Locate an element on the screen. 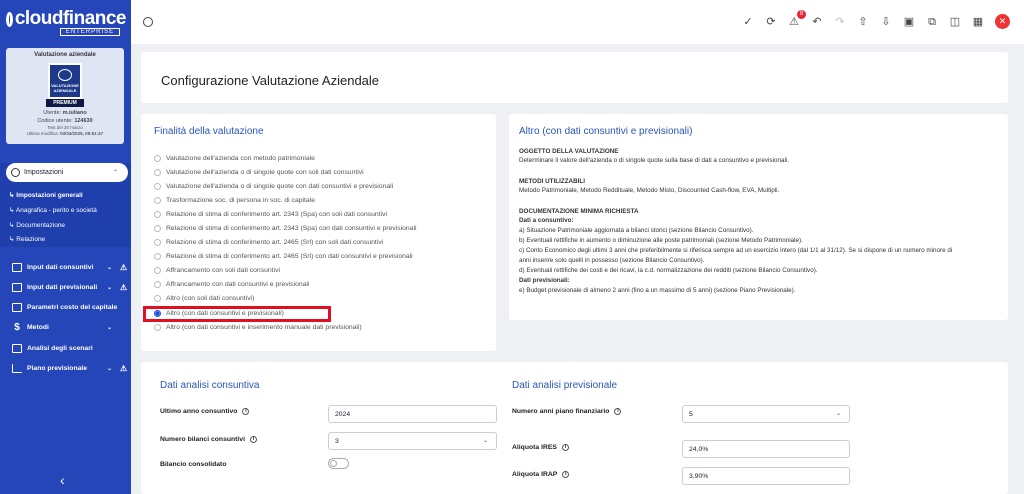 Image resolution: width=1024 pixels, height=494 pixels. close-icon: ✕ is located at coordinates (1002, 21).